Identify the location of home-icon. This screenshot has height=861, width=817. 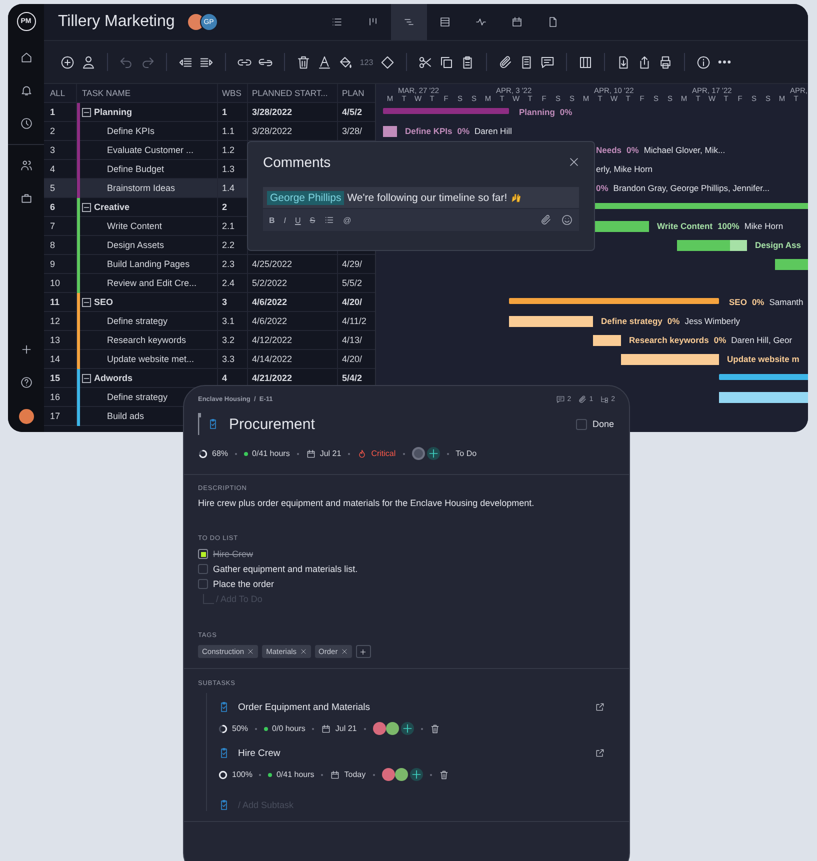
(26, 57).